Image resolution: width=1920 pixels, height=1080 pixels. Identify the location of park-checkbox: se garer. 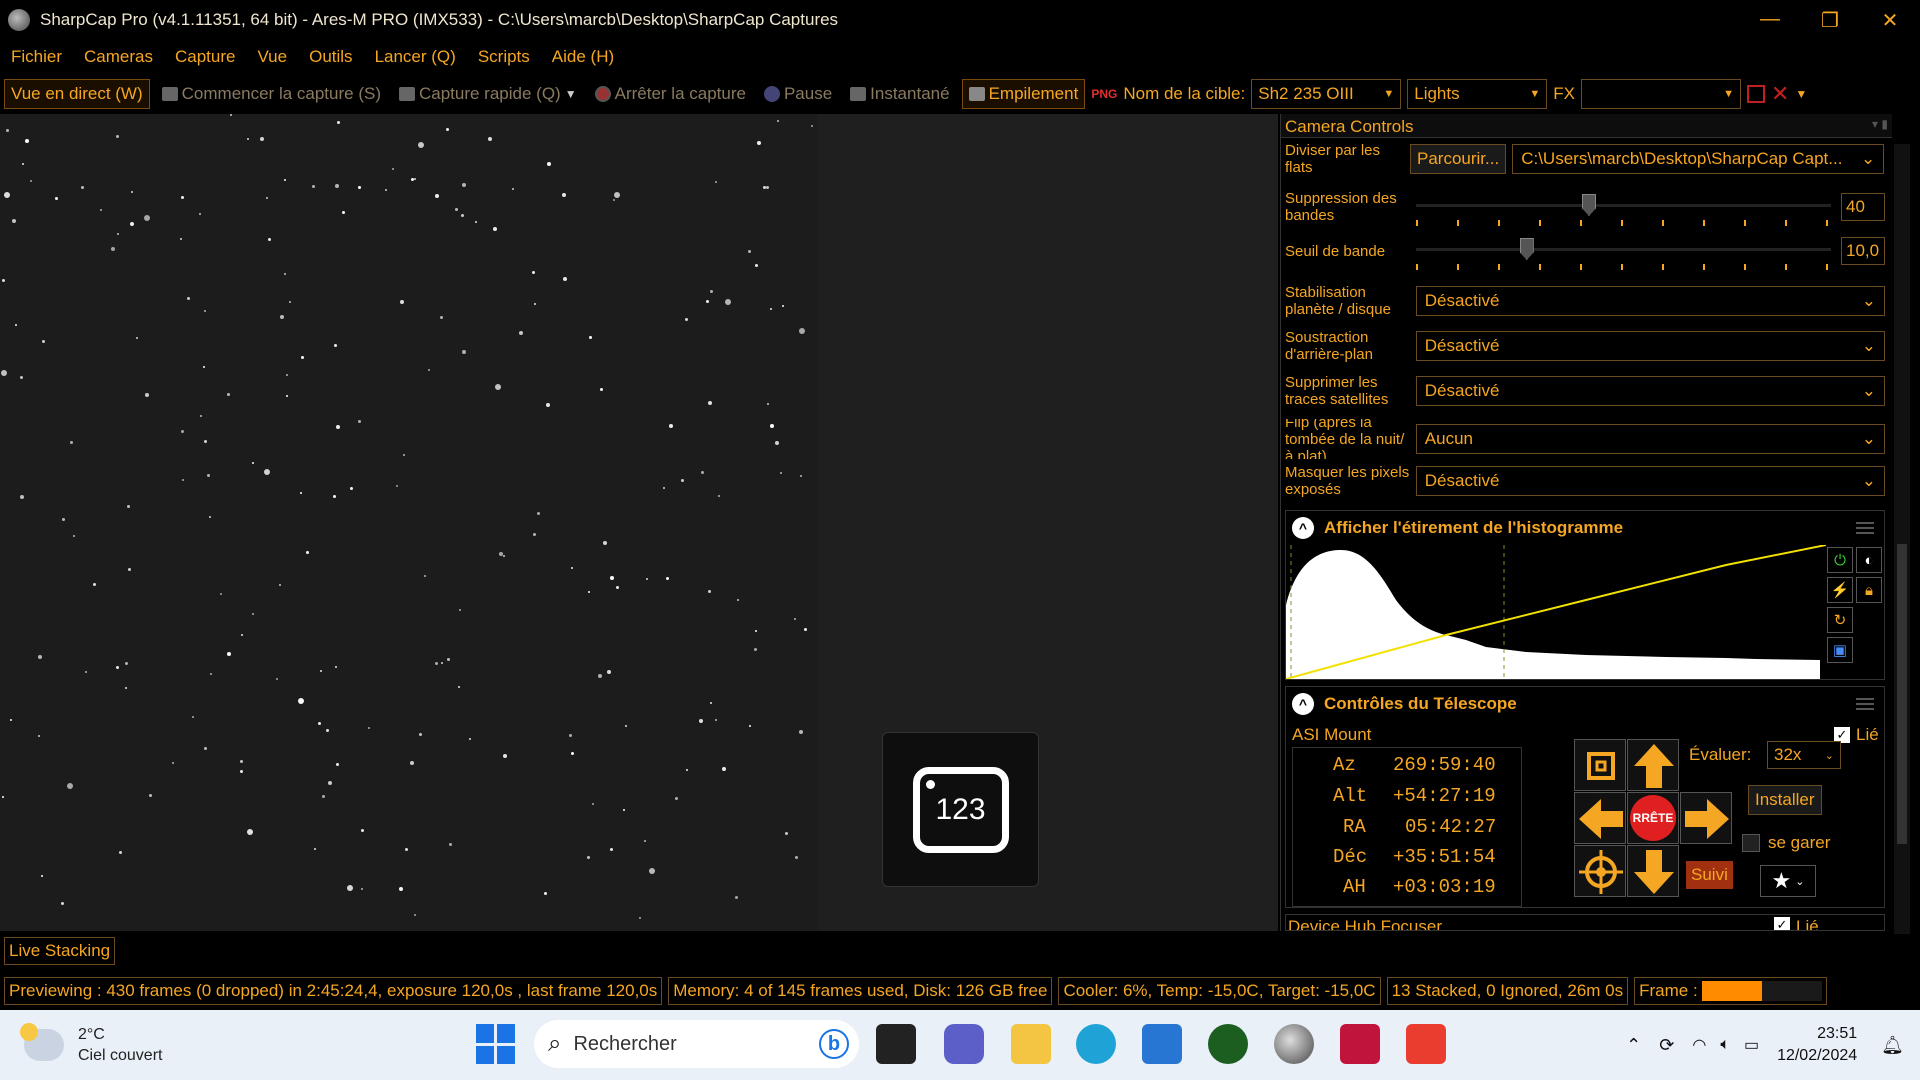
(1786, 843).